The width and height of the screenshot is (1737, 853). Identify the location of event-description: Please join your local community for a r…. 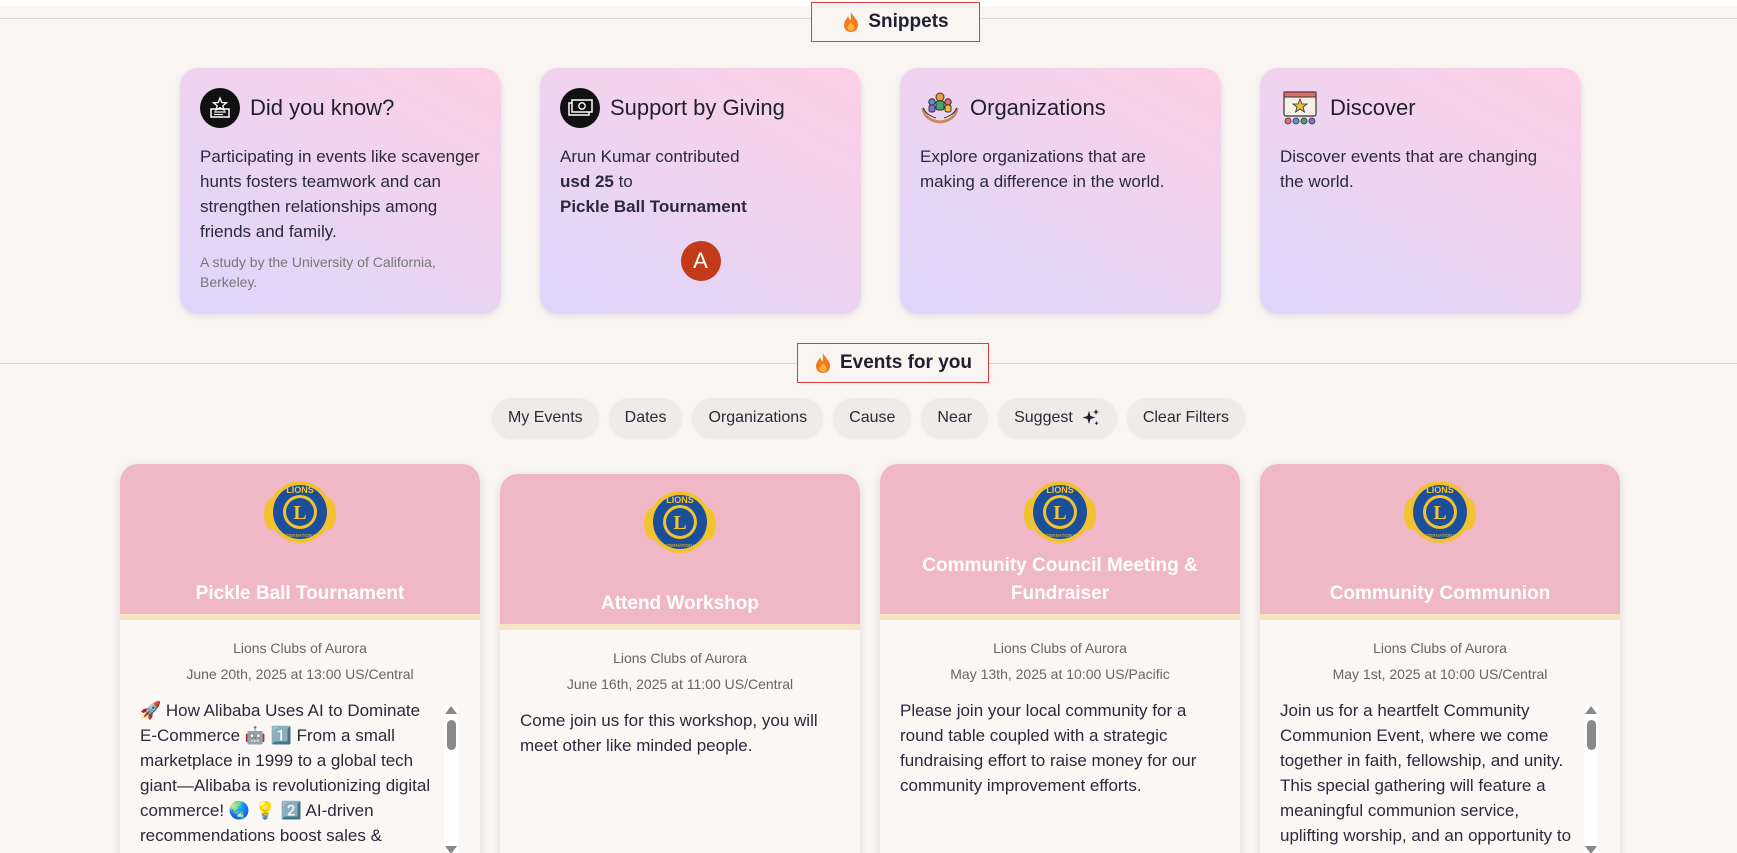
(1048, 748).